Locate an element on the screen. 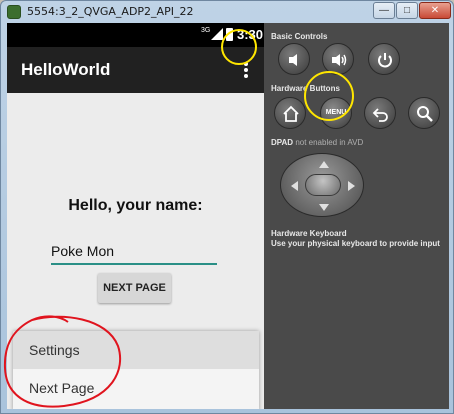  menu-highlight-scribble is located at coordinates (62, 361).